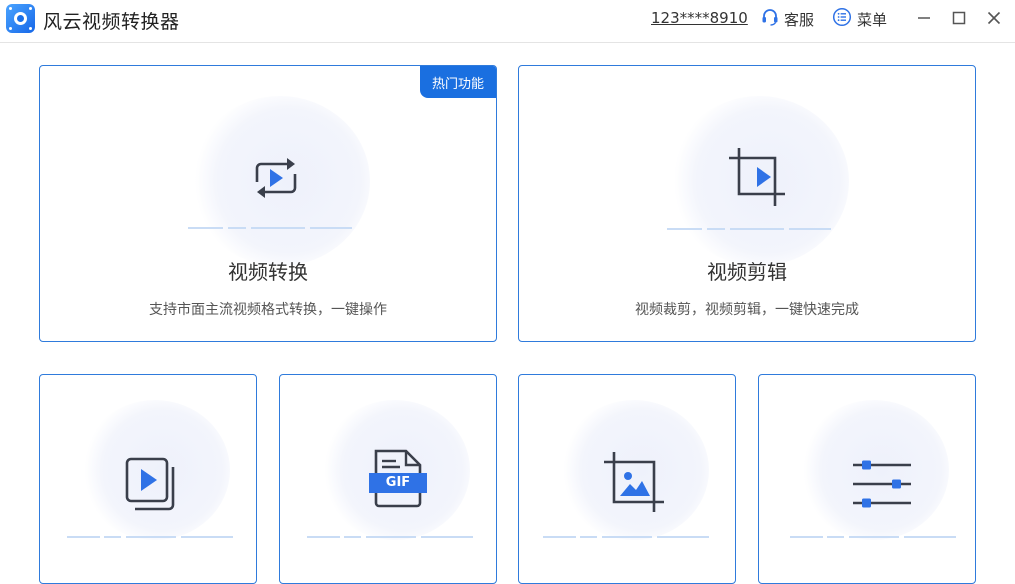 The width and height of the screenshot is (1015, 584). What do you see at coordinates (872, 19) in the screenshot?
I see `menu-label: 菜单` at bounding box center [872, 19].